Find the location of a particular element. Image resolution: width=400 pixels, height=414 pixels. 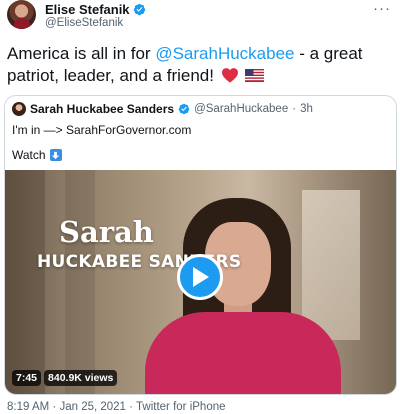

video-duration: 7:45 is located at coordinates (27, 378).